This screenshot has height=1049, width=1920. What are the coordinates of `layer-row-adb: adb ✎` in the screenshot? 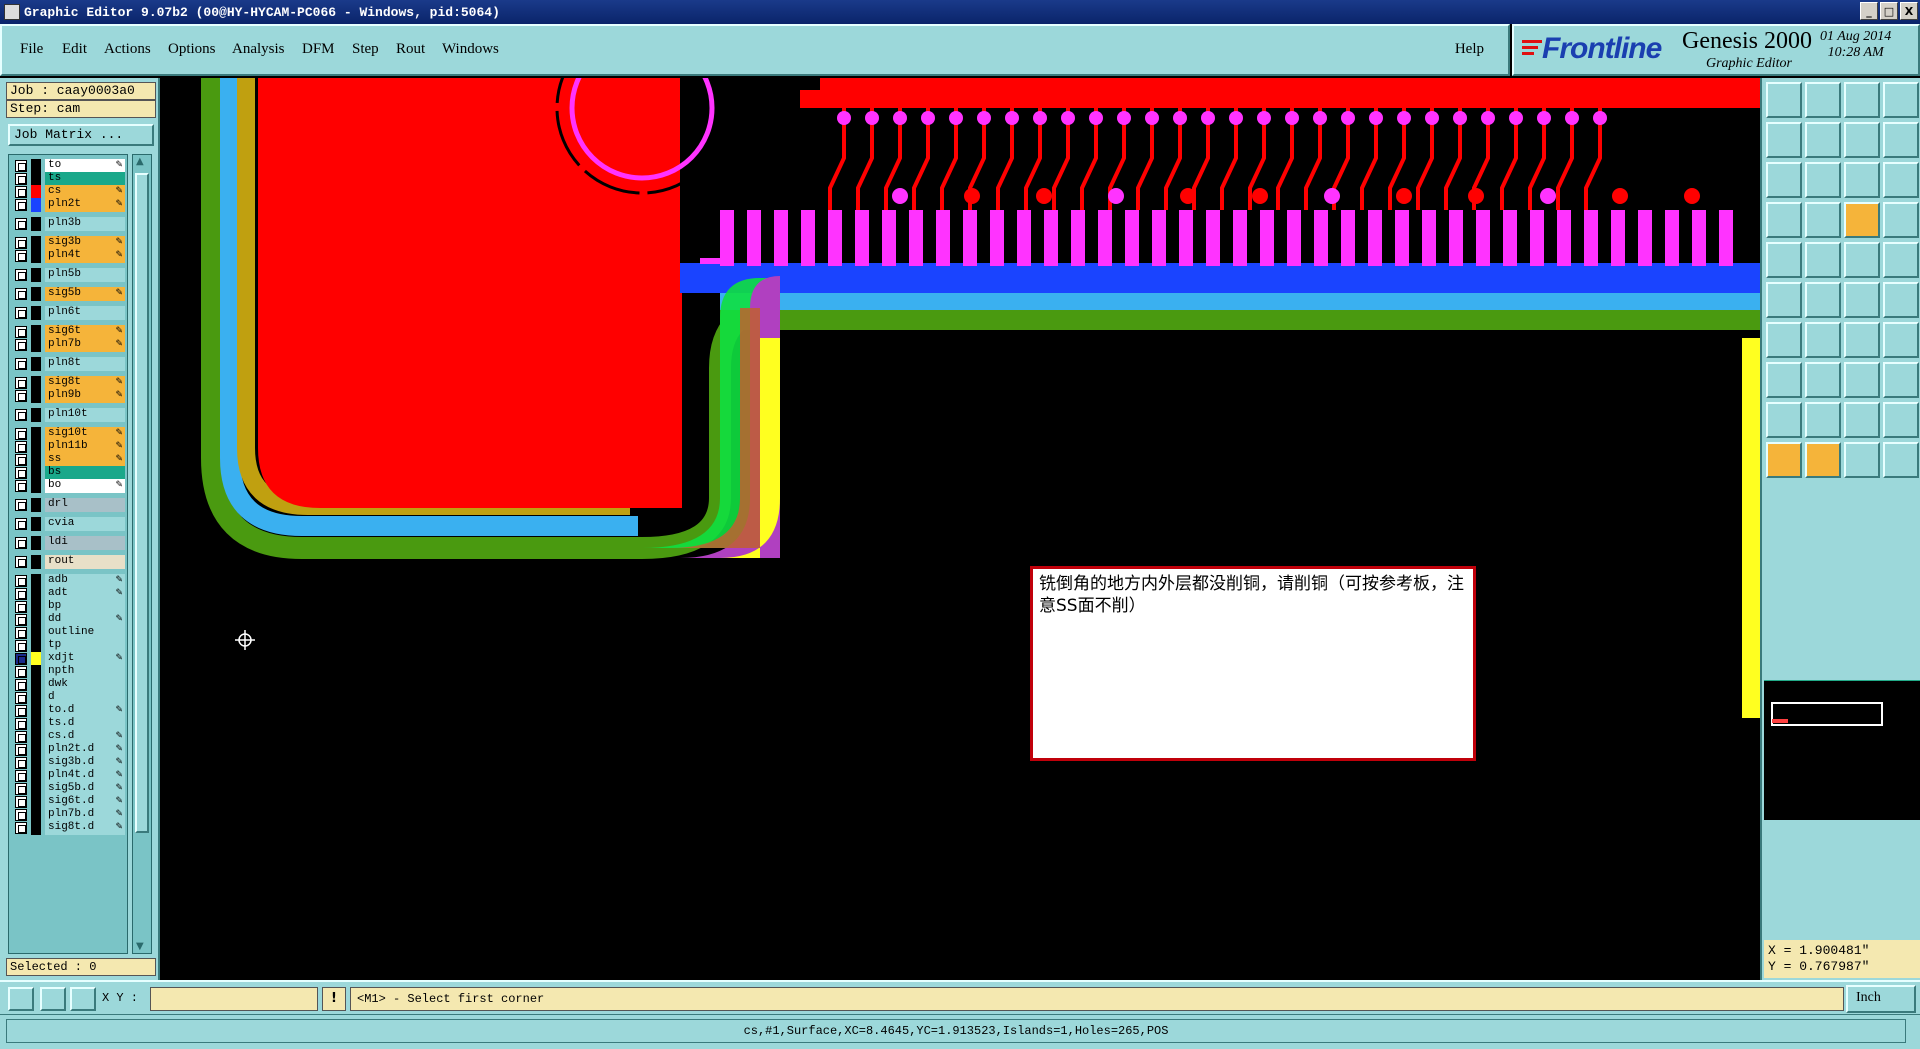 It's located at (68, 581).